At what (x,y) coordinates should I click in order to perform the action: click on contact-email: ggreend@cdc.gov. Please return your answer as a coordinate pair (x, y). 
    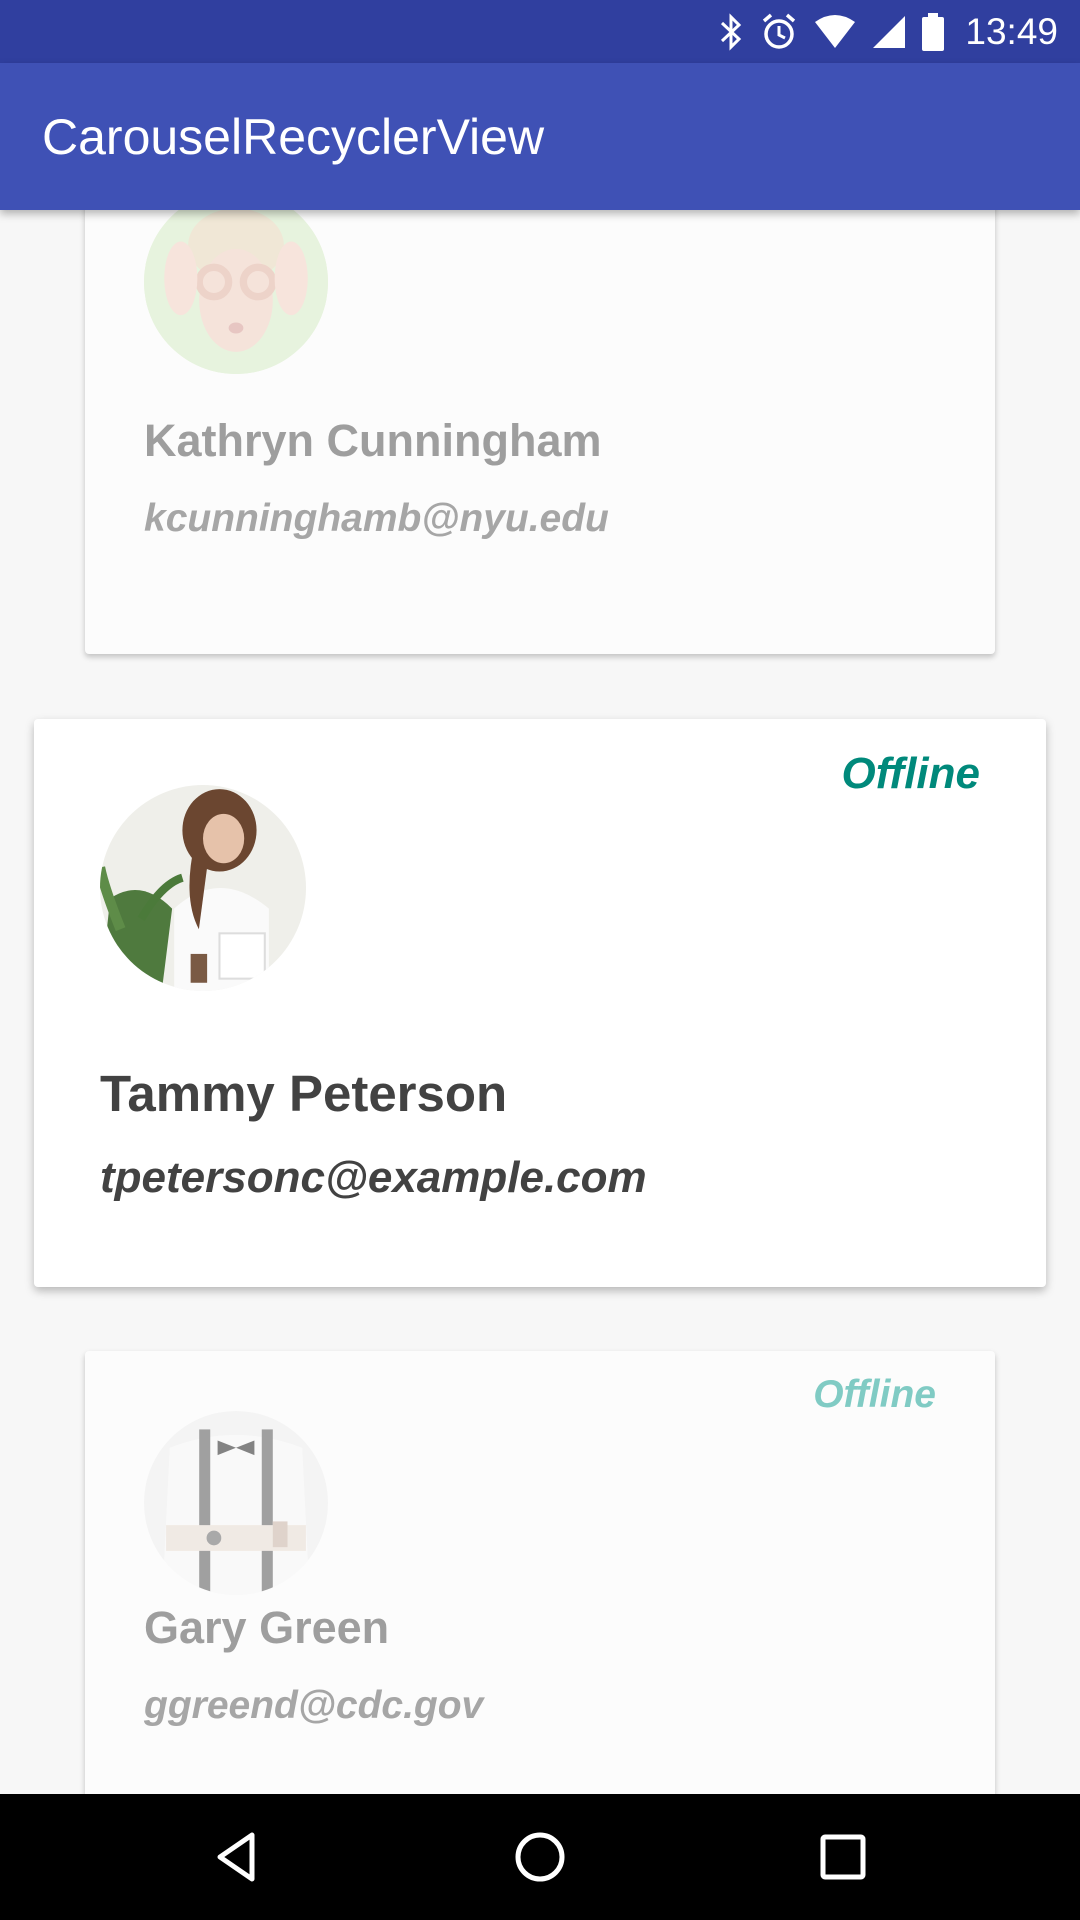
    Looking at the image, I should click on (314, 1705).